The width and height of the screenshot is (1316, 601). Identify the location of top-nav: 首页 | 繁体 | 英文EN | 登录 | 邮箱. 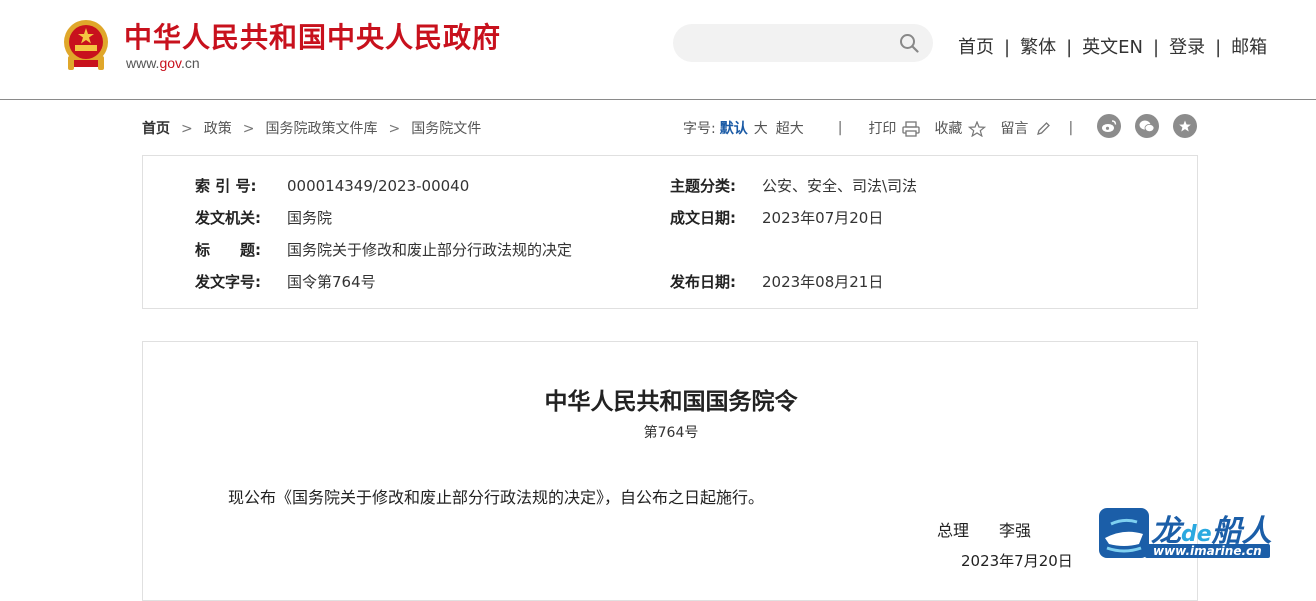
(1112, 46).